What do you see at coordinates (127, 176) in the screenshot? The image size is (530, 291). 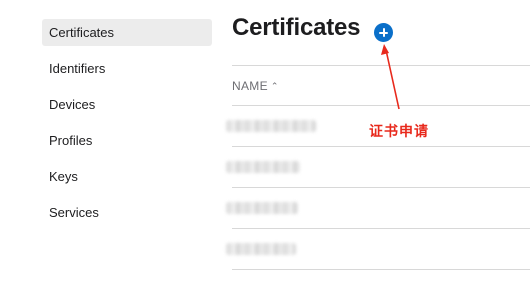 I see `sidebar-item-keys: Keys` at bounding box center [127, 176].